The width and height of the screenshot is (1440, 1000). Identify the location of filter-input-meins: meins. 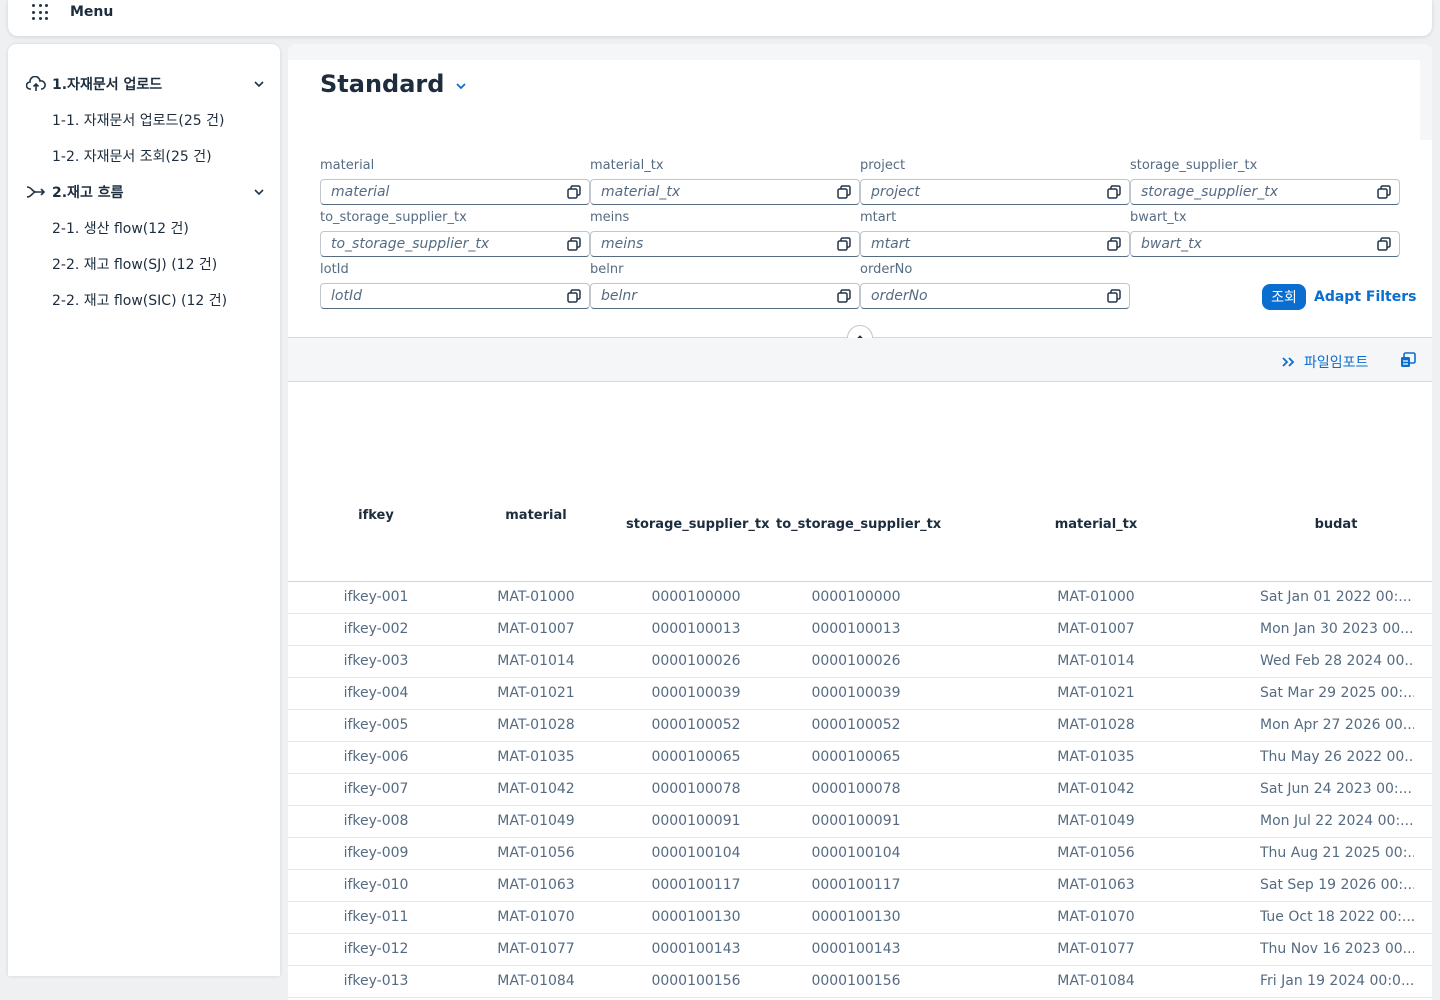
(725, 244).